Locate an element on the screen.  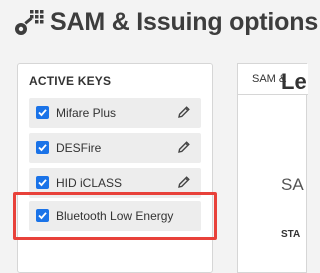
key-row-desfire: DESFire is located at coordinates (115, 148).